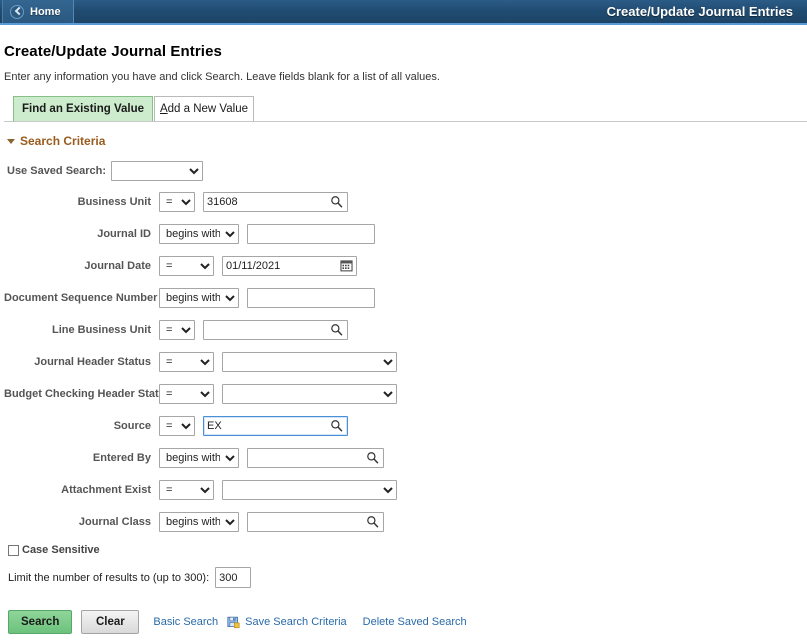 Image resolution: width=807 pixels, height=640 pixels. Describe the element at coordinates (81, 298) in the screenshot. I see `field-label: Document Sequence Number` at that location.